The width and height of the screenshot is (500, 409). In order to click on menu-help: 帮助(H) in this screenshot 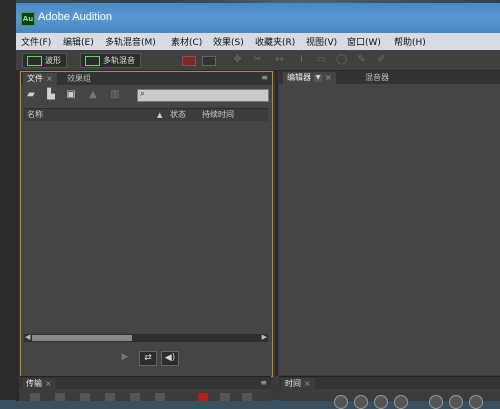, I will do `click(410, 41)`.